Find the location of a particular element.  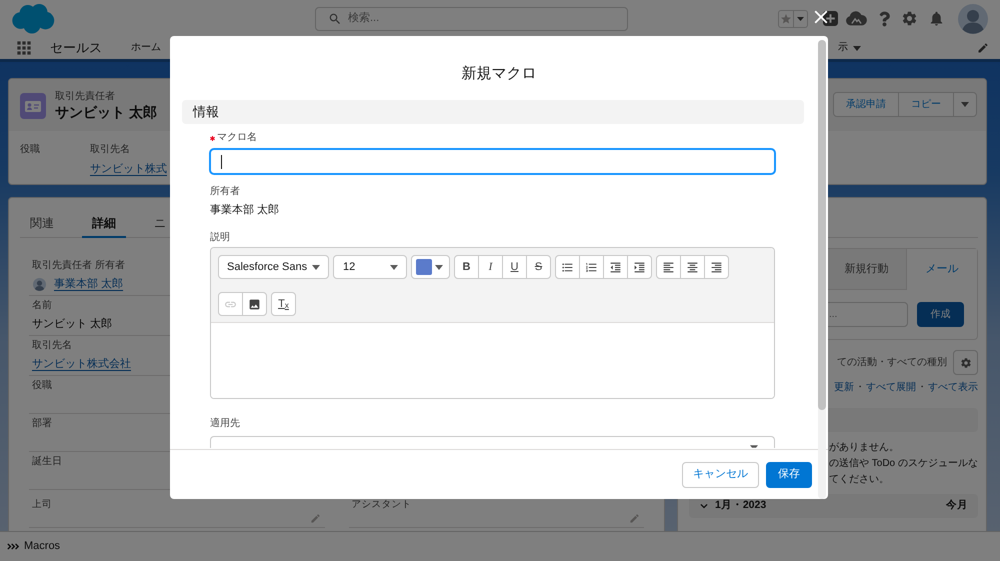

align-left-button is located at coordinates (668, 267).